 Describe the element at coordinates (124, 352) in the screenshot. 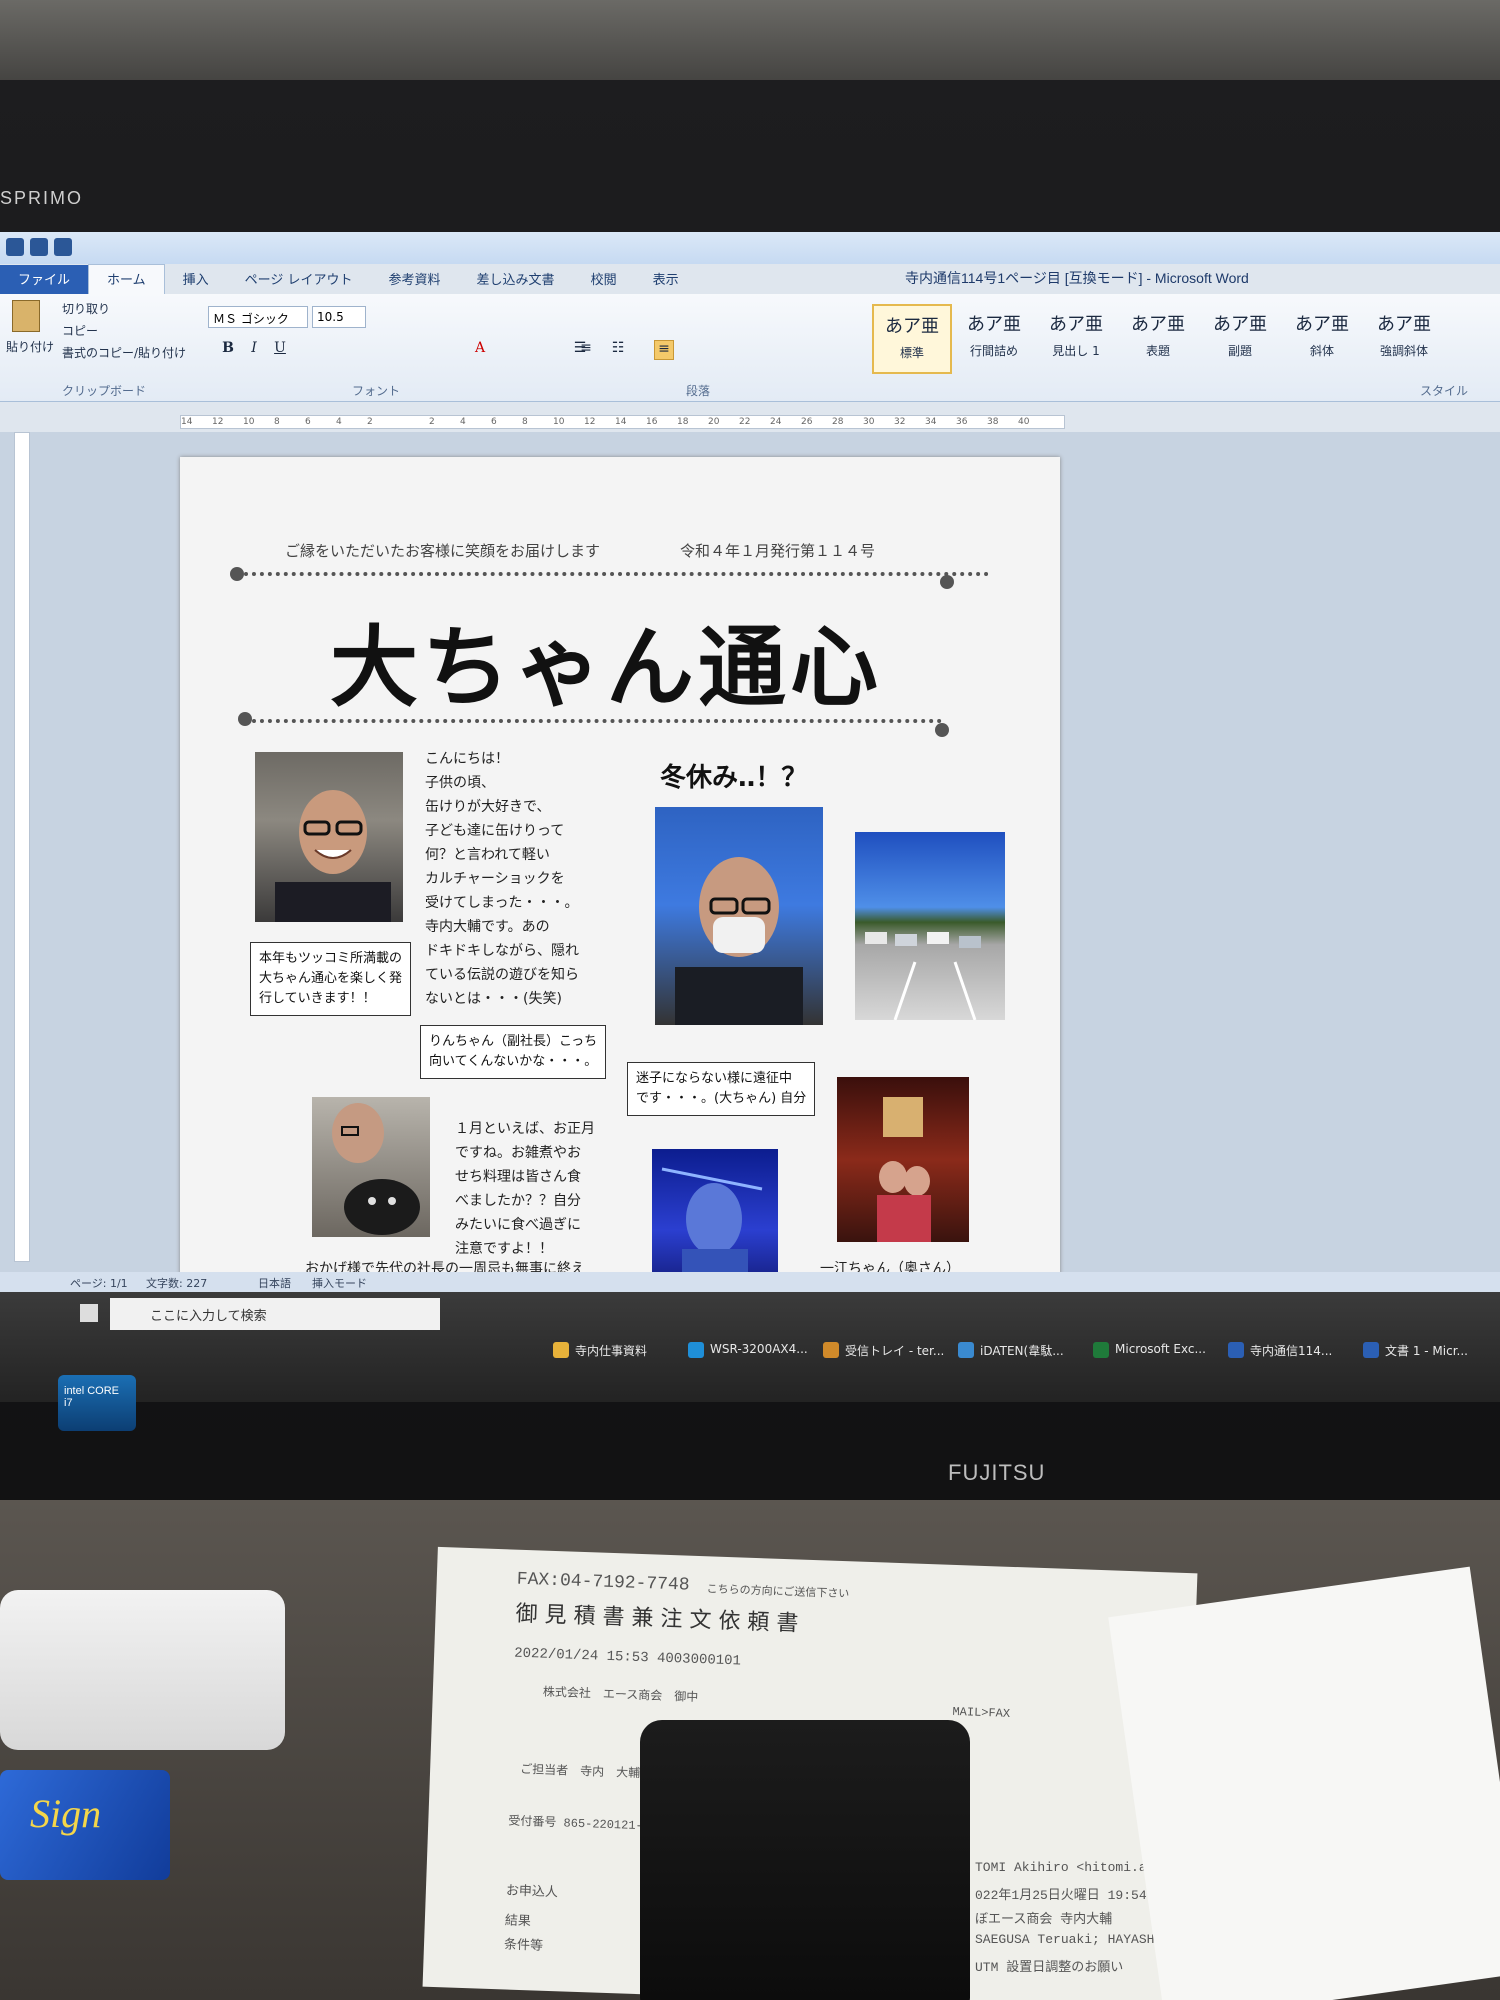

I see `format-painter-button: 書式のコピー/貼り付け` at that location.